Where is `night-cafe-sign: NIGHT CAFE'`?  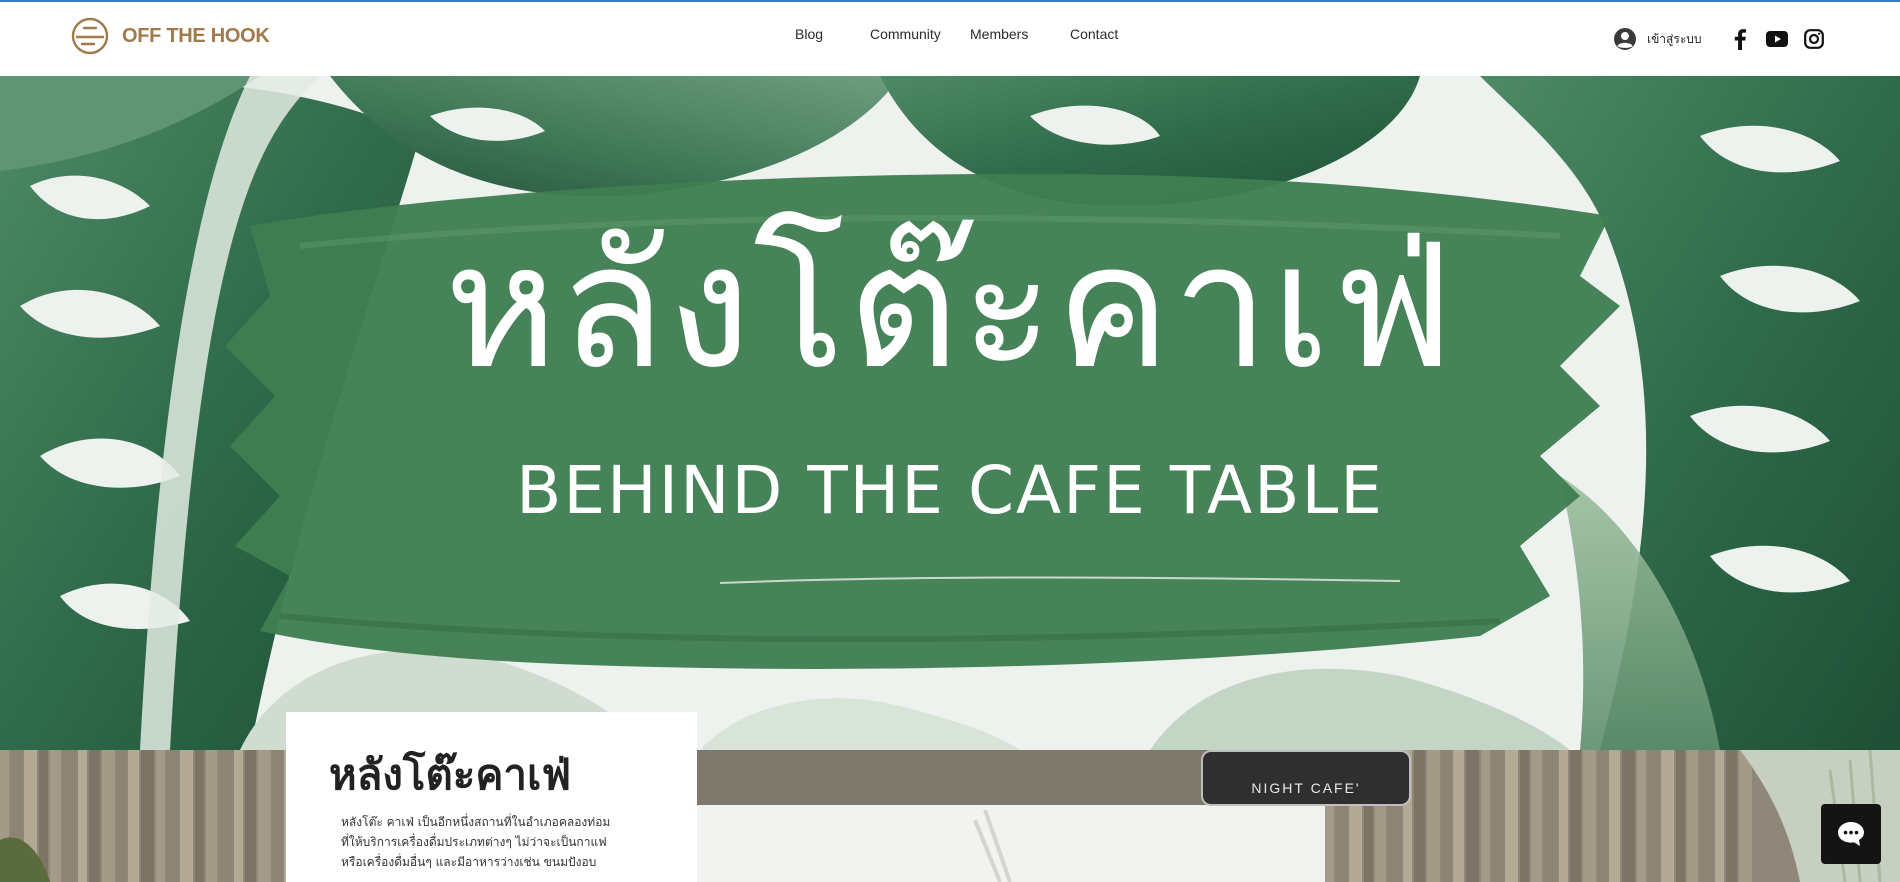
night-cafe-sign: NIGHT CAFE' is located at coordinates (1306, 778).